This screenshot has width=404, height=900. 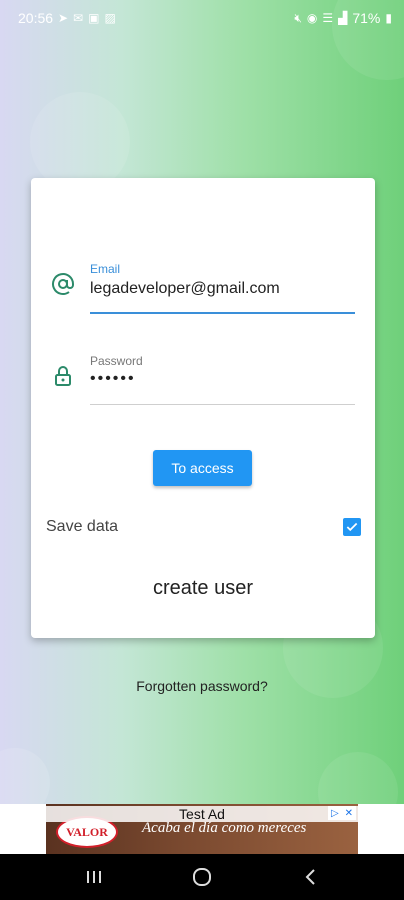 I want to click on battery-icon: ▮, so click(x=388, y=18).